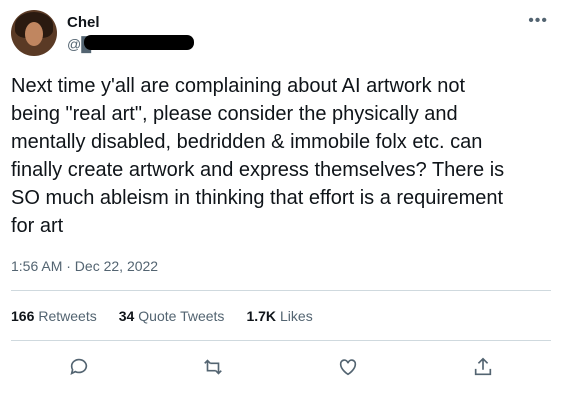 The width and height of the screenshot is (562, 400). I want to click on retweets-stat: 166 Retweets, so click(54, 316).